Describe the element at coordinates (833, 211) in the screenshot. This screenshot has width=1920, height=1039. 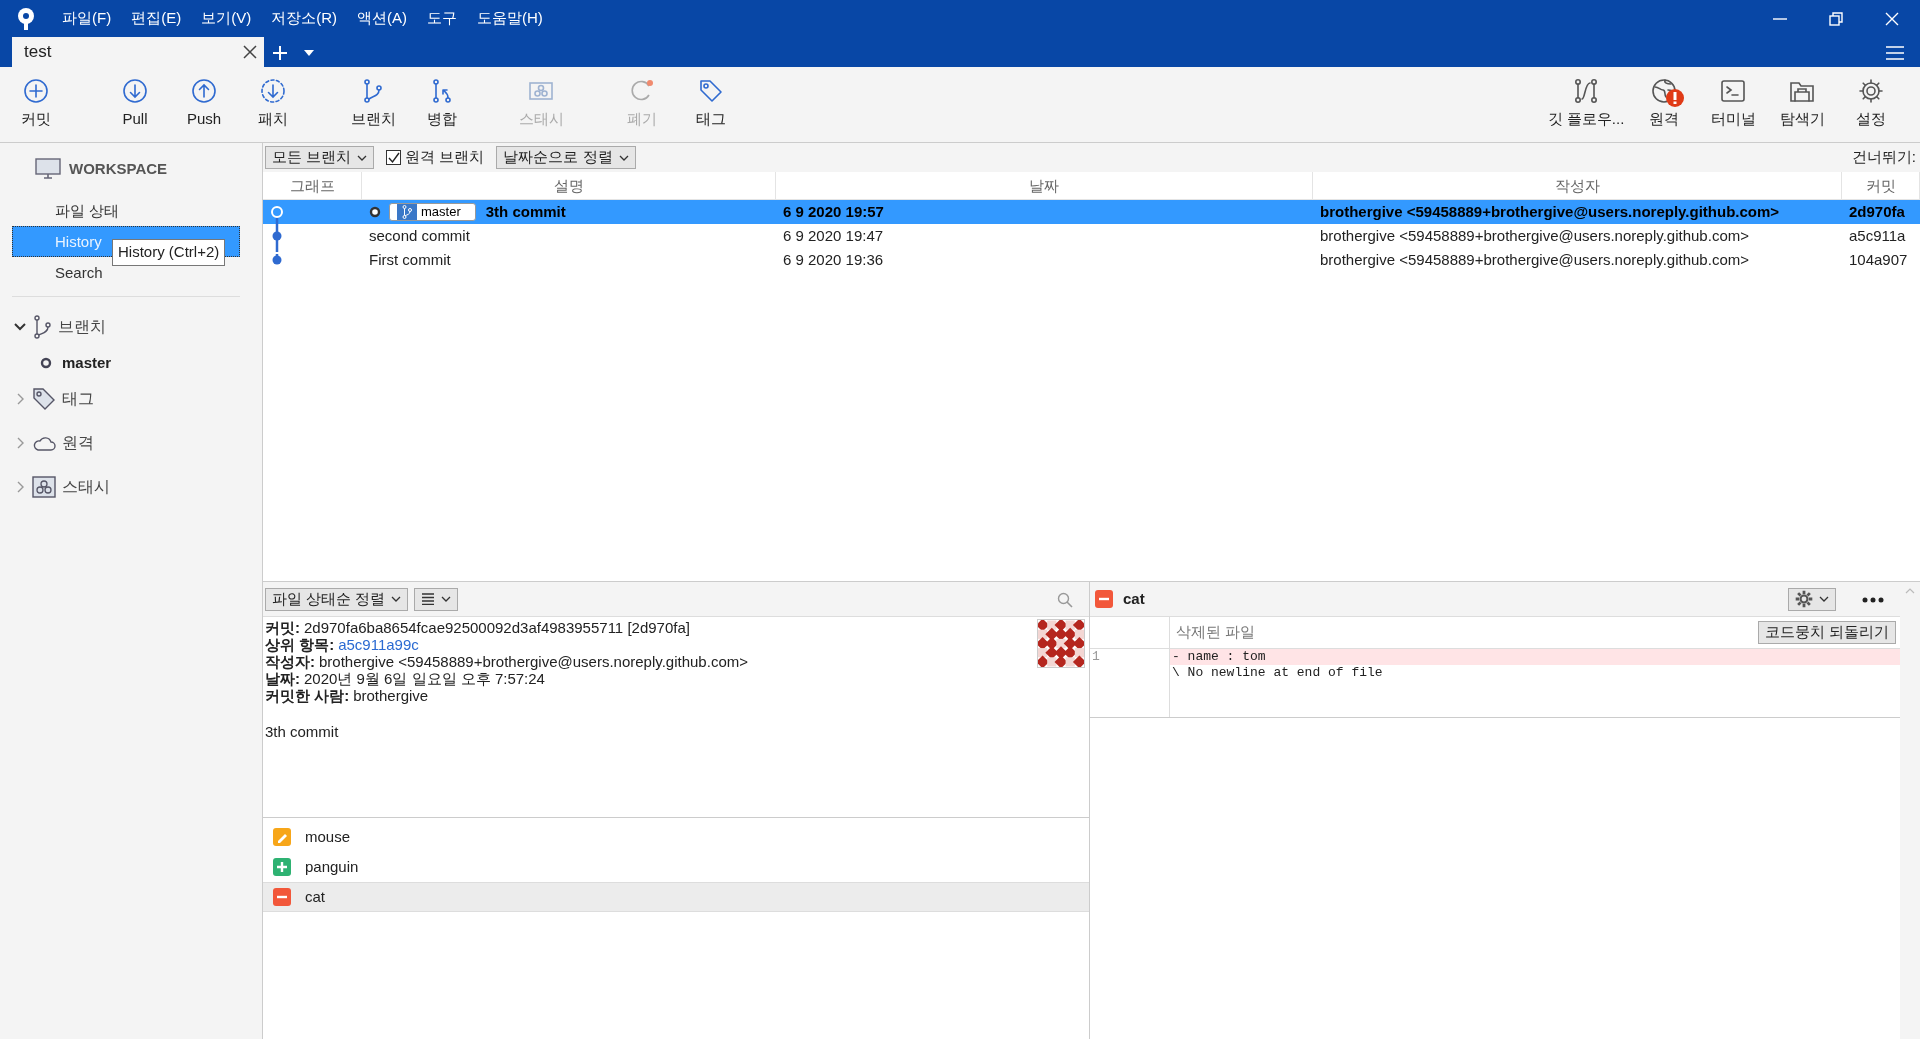
I see `table-cell-text: 6 9 2020 19:57` at that location.